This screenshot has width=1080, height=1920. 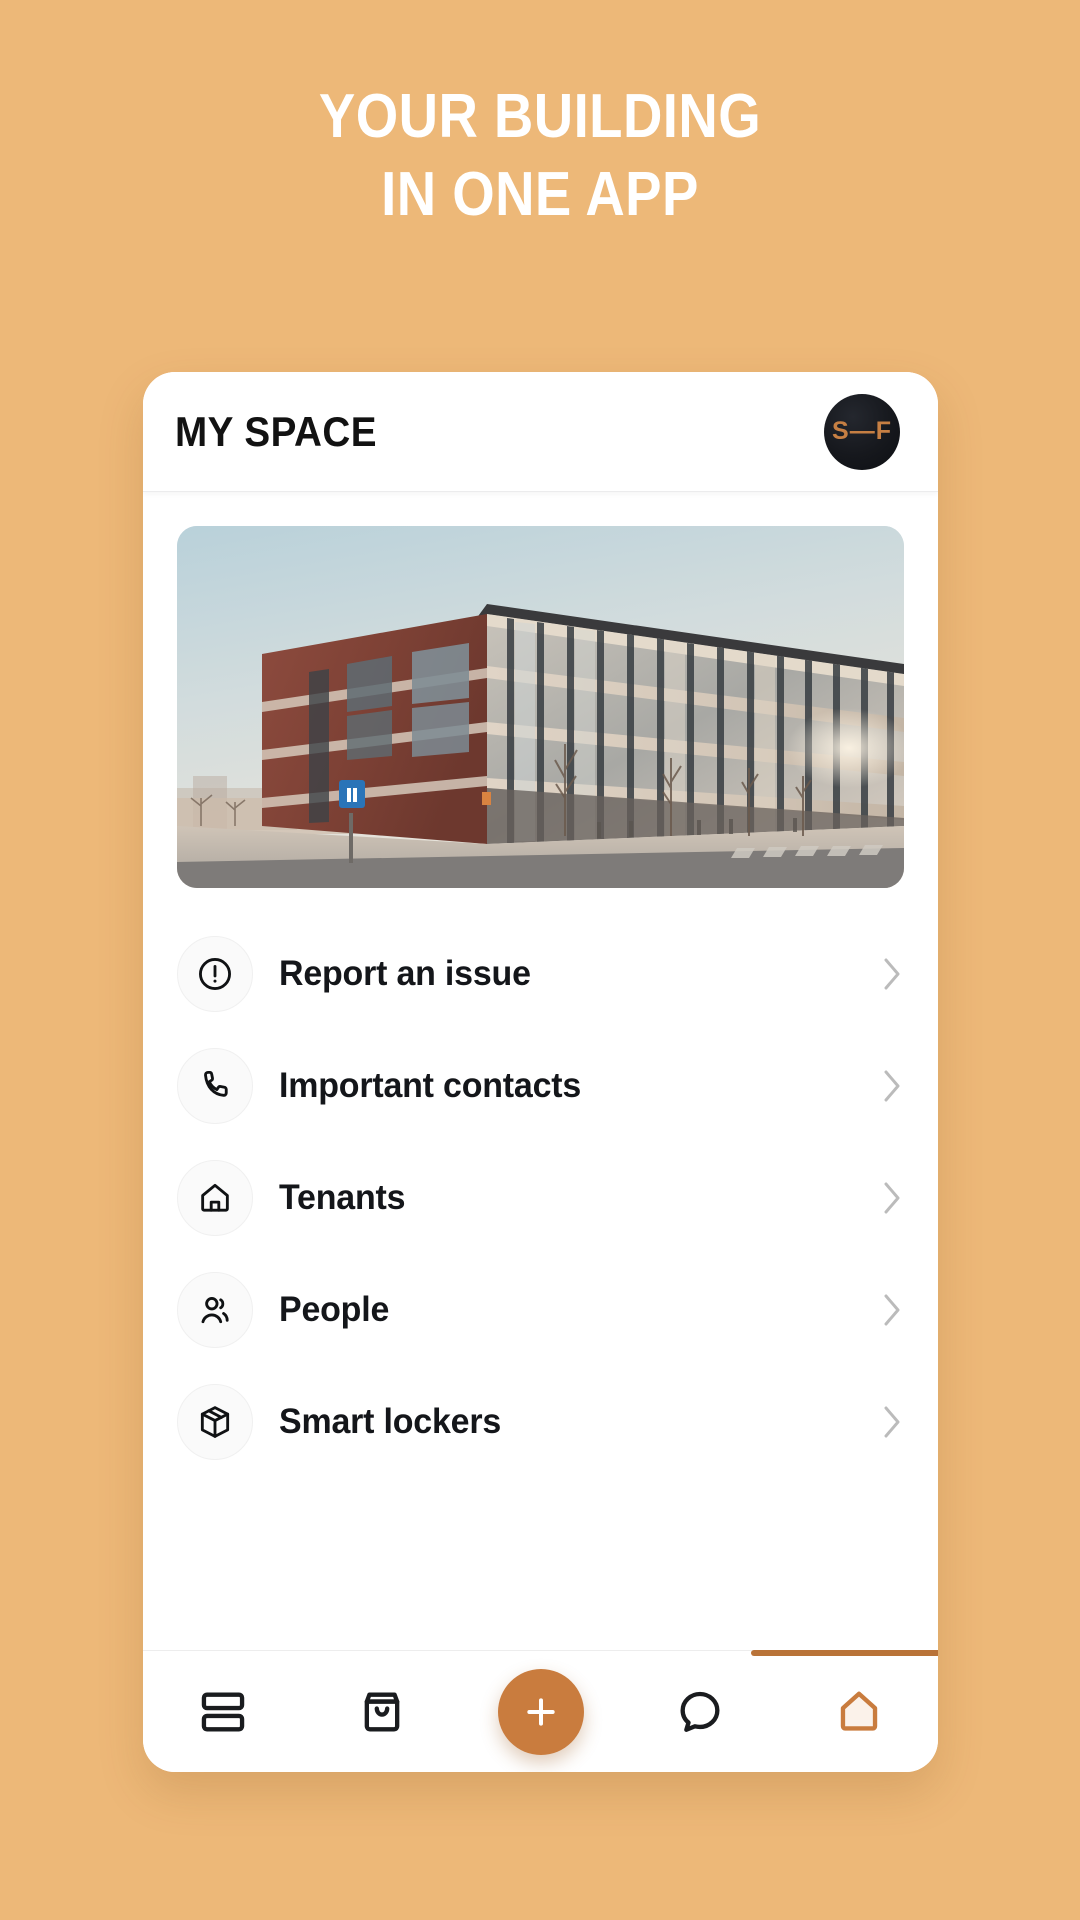 I want to click on menu-item-label: People, so click(x=334, y=1309).